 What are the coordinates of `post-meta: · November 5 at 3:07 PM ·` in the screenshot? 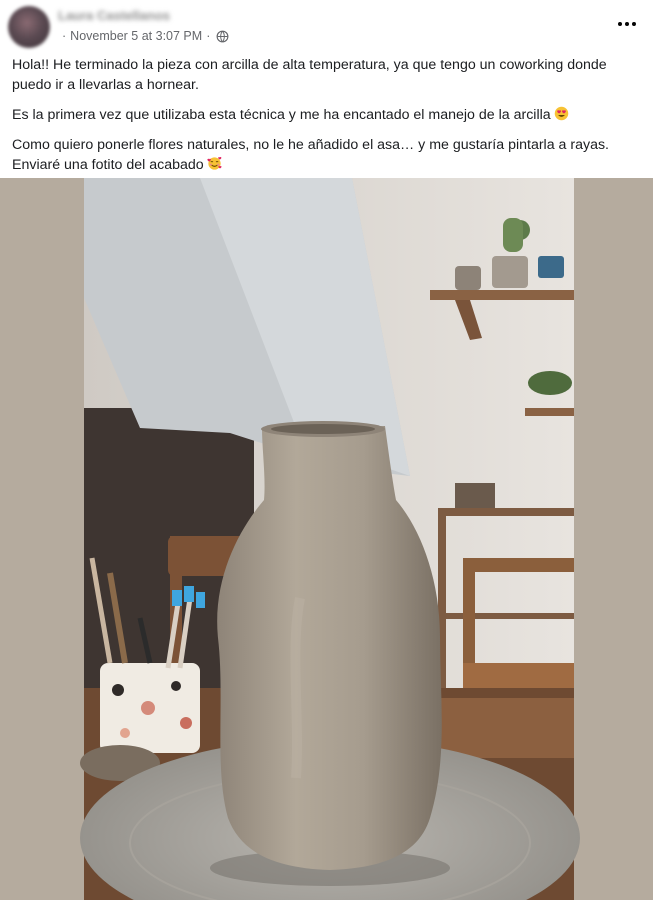 It's located at (143, 36).